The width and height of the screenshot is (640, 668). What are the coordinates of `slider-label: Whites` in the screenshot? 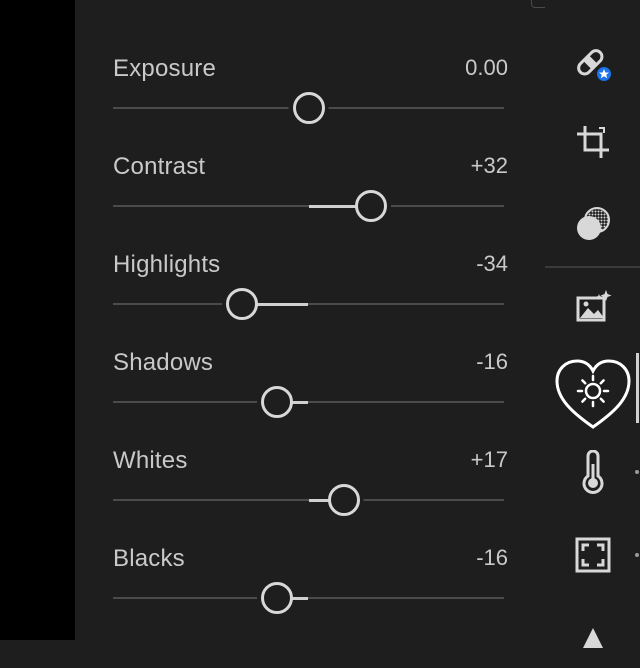 It's located at (150, 460).